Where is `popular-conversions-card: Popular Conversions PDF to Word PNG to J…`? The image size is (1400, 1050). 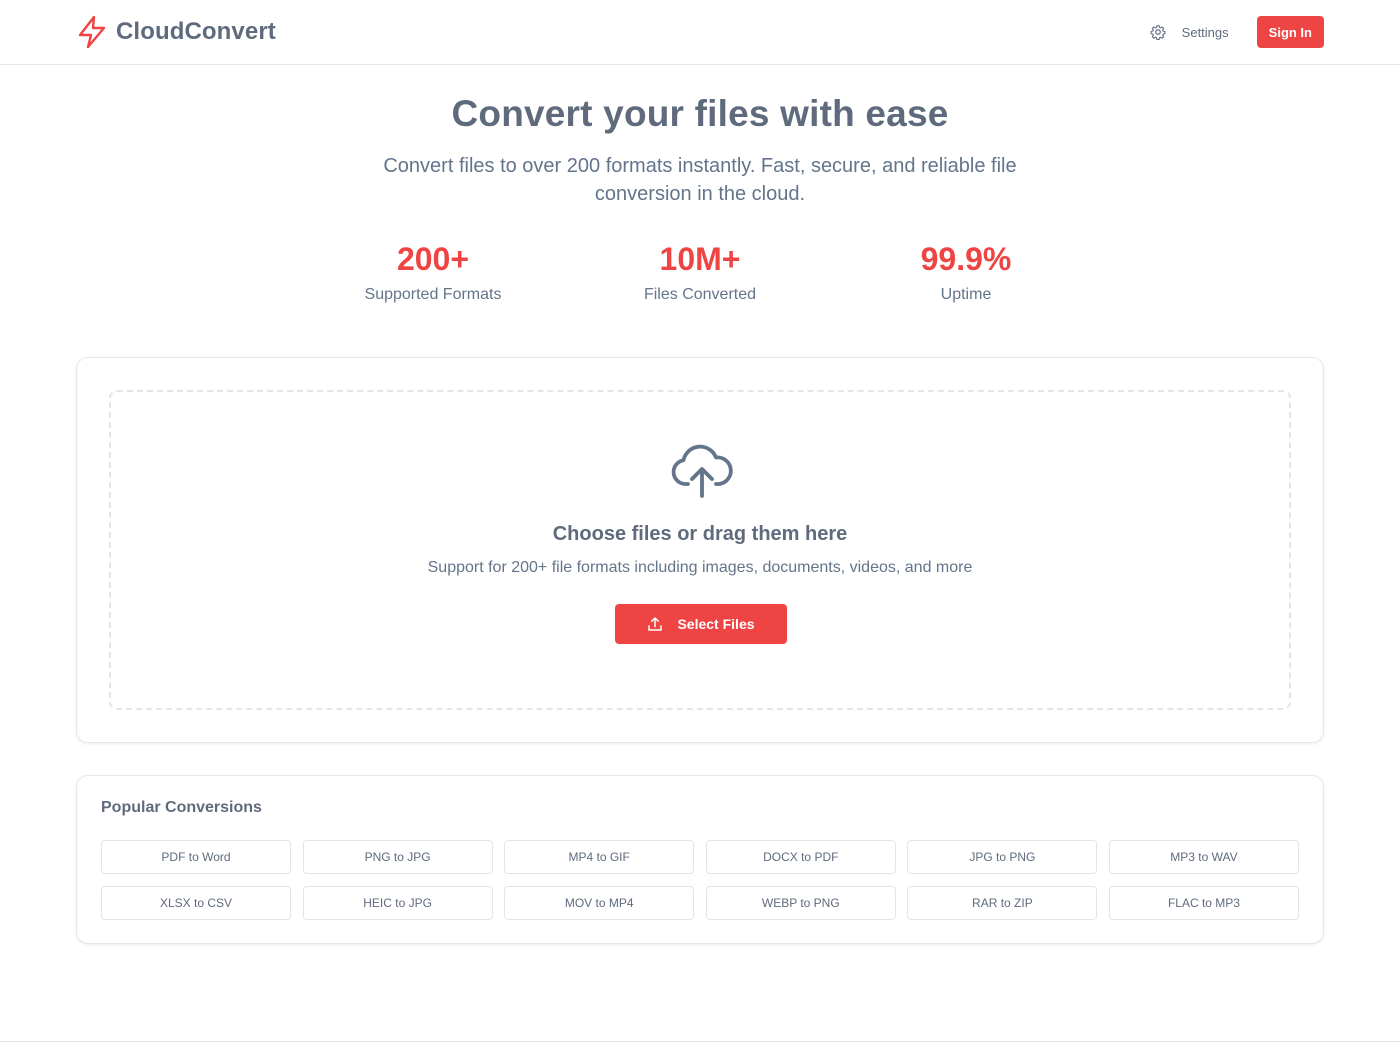 popular-conversions-card: Popular Conversions PDF to Word PNG to J… is located at coordinates (700, 859).